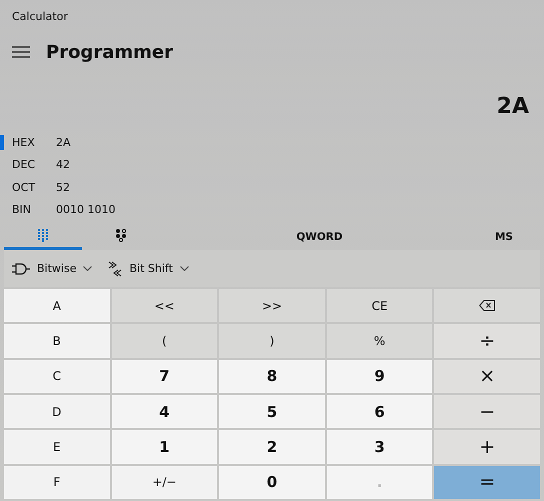 Image resolution: width=544 pixels, height=501 pixels. What do you see at coordinates (63, 142) in the screenshot?
I see `radix-value: 2A` at bounding box center [63, 142].